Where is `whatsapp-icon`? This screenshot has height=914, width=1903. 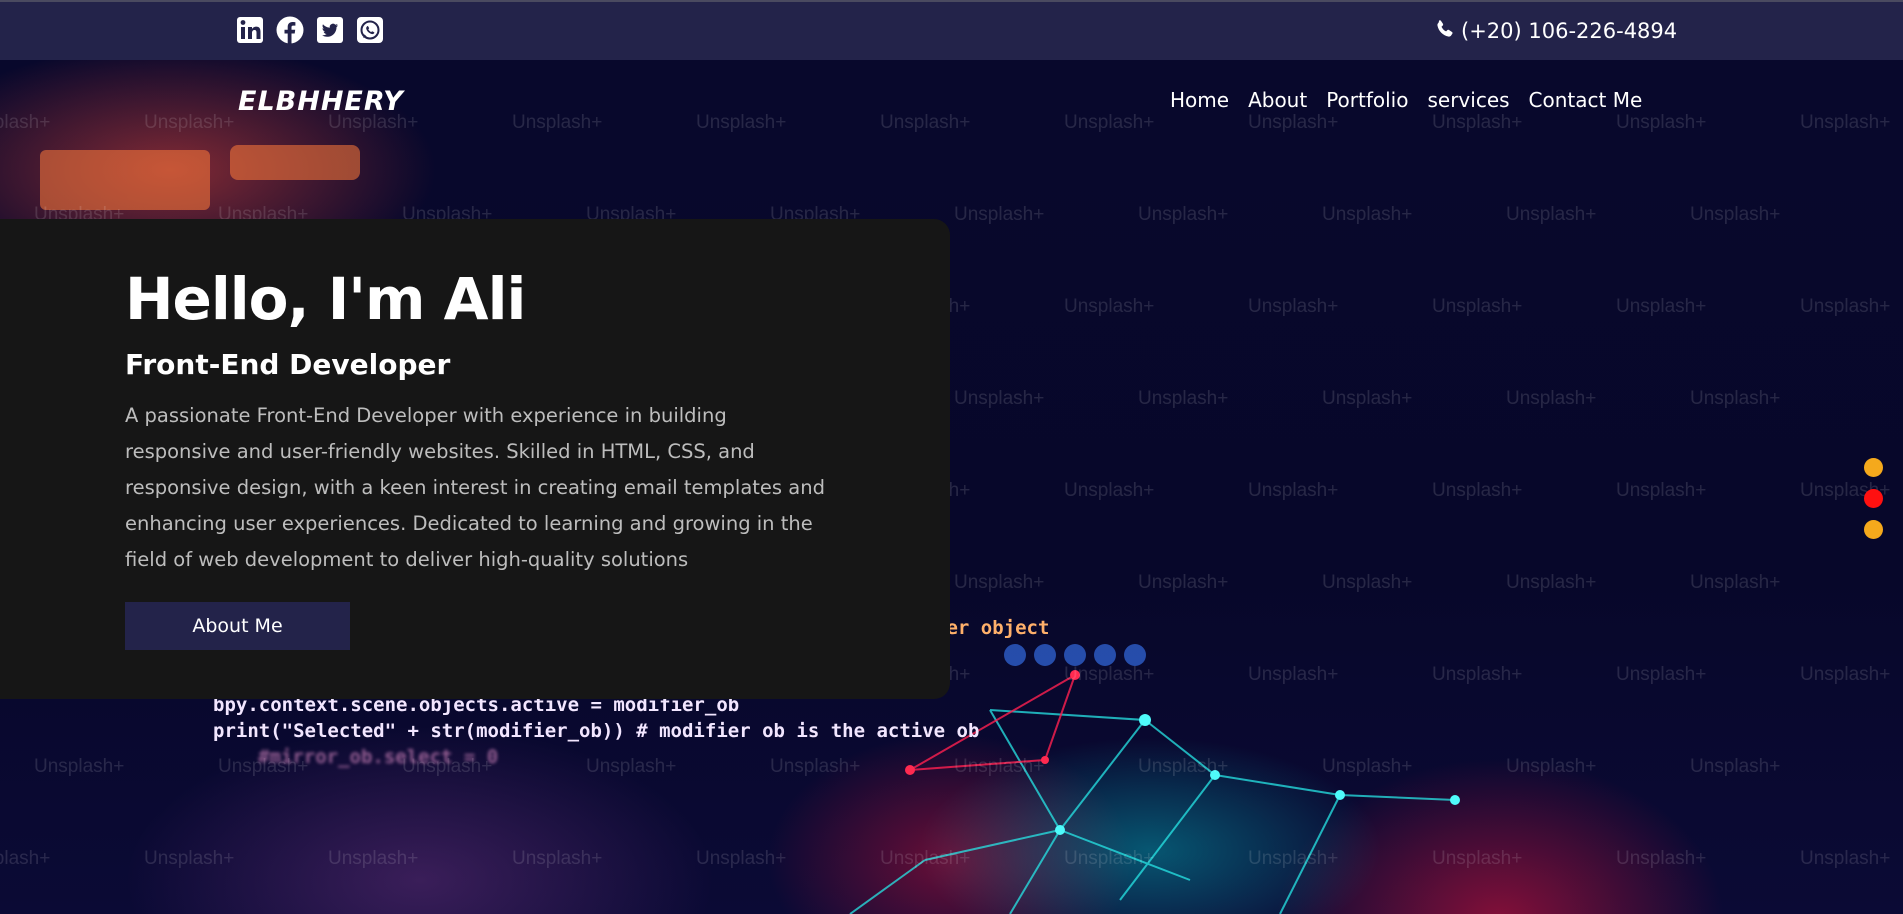
whatsapp-icon is located at coordinates (370, 30).